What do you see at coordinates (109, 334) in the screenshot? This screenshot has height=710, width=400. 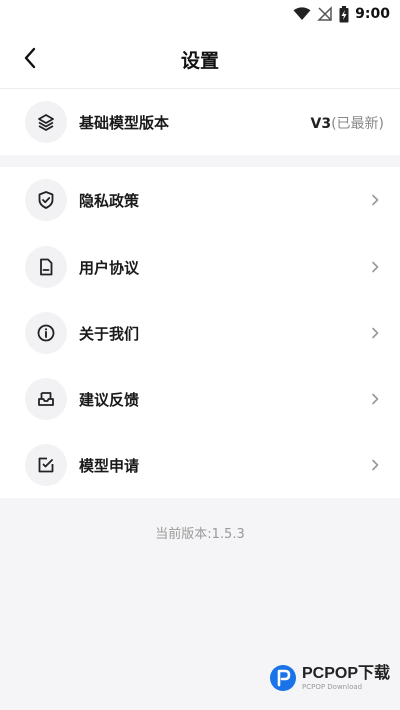 I see `menu-item-label: 关于我们` at bounding box center [109, 334].